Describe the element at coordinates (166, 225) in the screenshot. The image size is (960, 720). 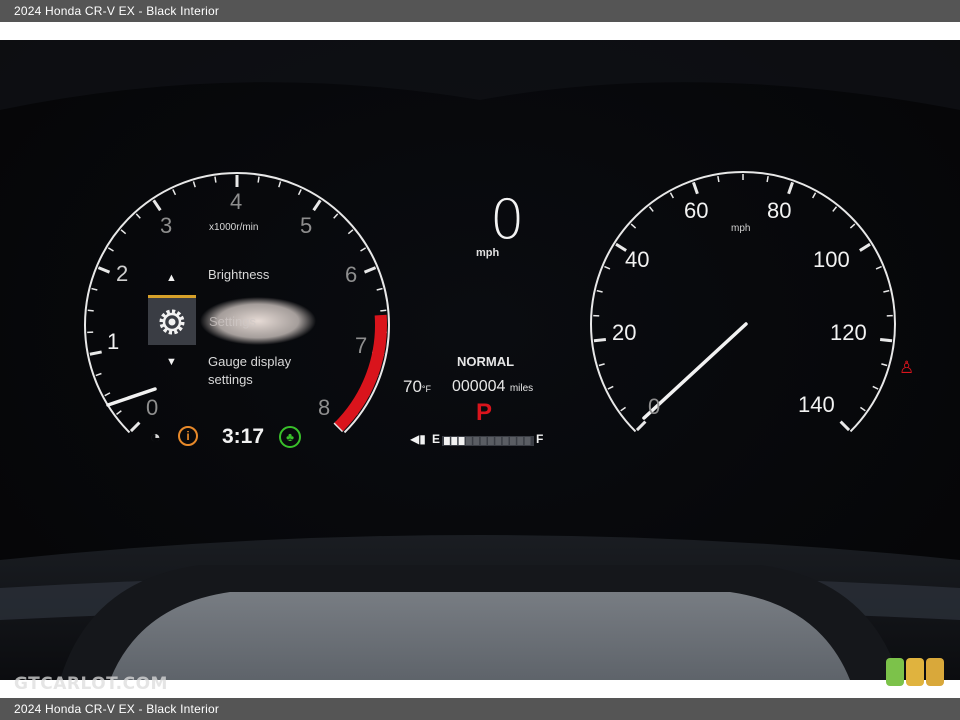
I see `tach-label-3: 3` at that location.